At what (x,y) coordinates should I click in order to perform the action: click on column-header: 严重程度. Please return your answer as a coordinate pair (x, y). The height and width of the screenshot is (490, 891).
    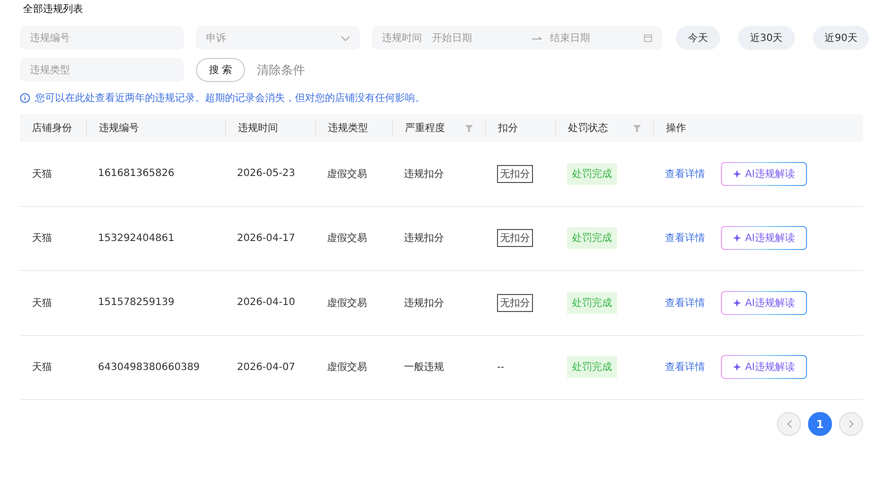
    Looking at the image, I should click on (425, 128).